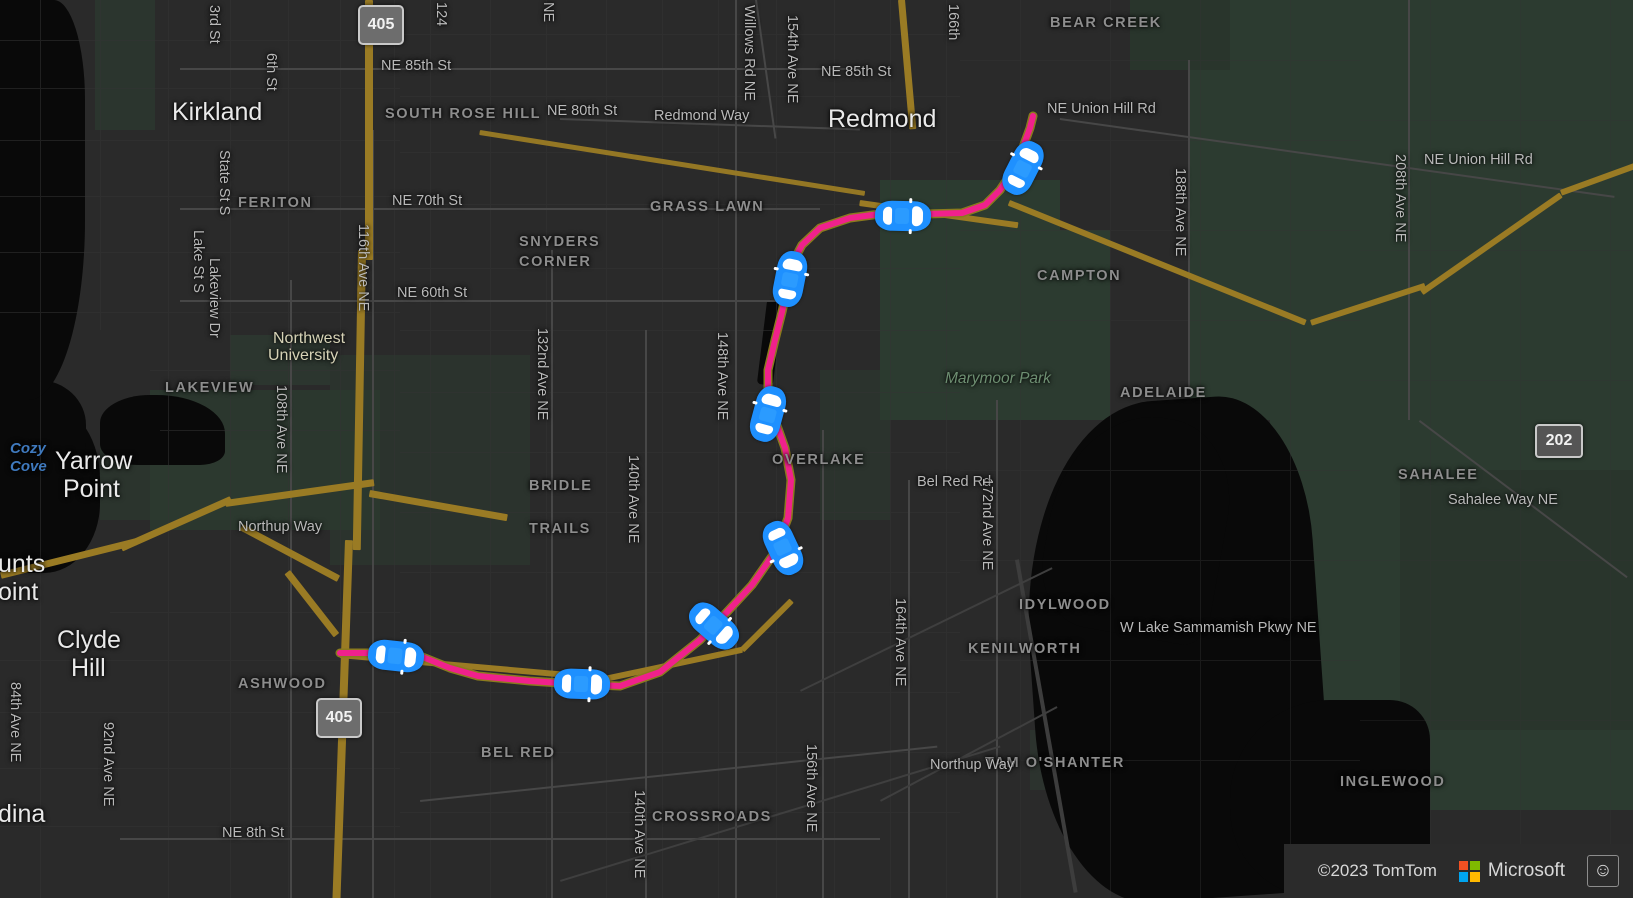  Describe the element at coordinates (1475, 865) in the screenshot. I see `ms-square-green` at that location.